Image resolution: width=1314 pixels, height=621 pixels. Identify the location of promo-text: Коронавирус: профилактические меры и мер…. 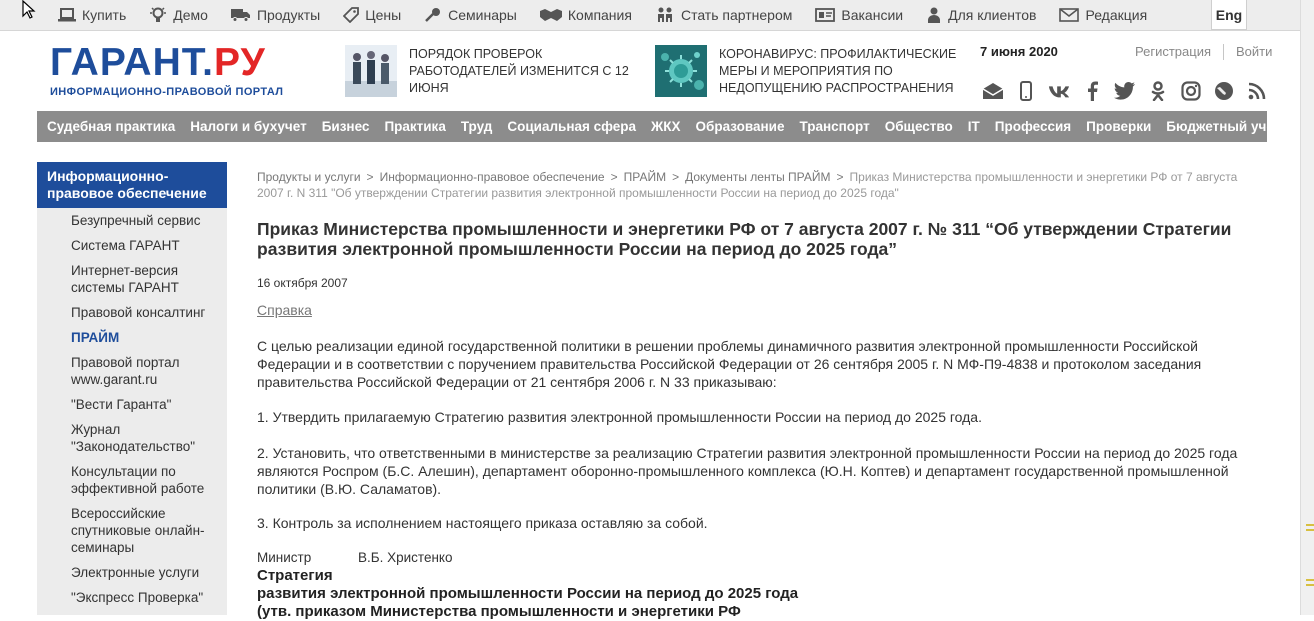
(838, 70).